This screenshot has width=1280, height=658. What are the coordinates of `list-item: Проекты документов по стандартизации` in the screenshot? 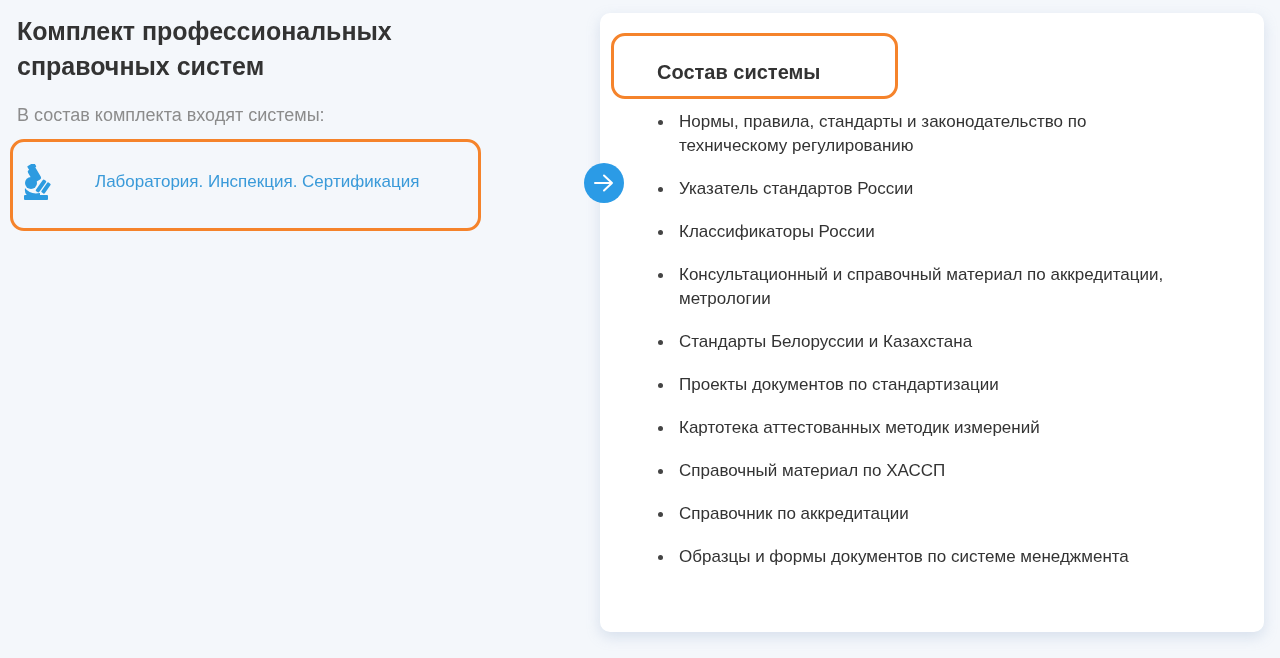 It's located at (839, 385).